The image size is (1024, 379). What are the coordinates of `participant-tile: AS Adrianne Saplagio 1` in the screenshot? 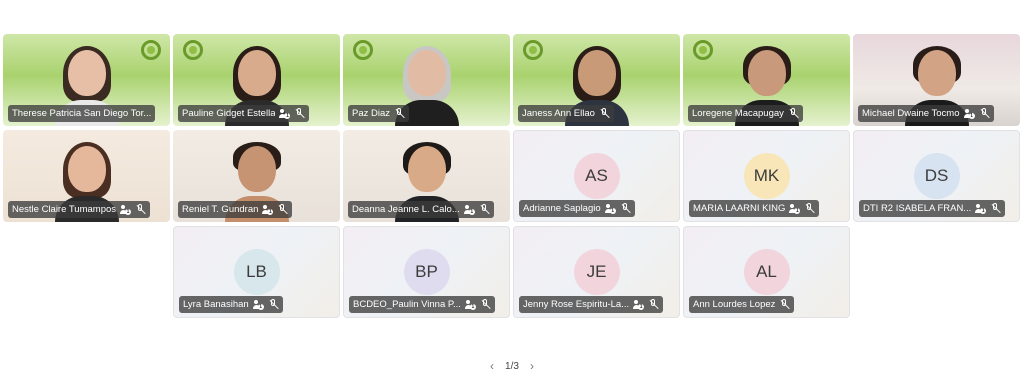 It's located at (596, 176).